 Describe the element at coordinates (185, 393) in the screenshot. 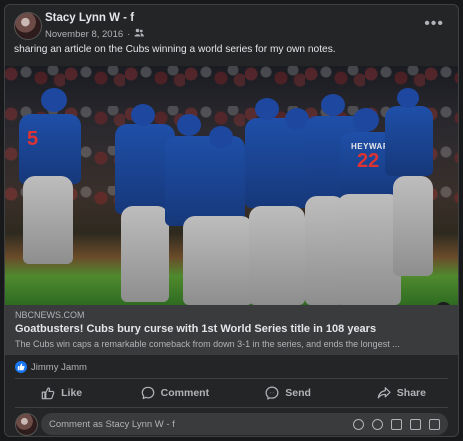

I see `comment-label: Comment` at that location.